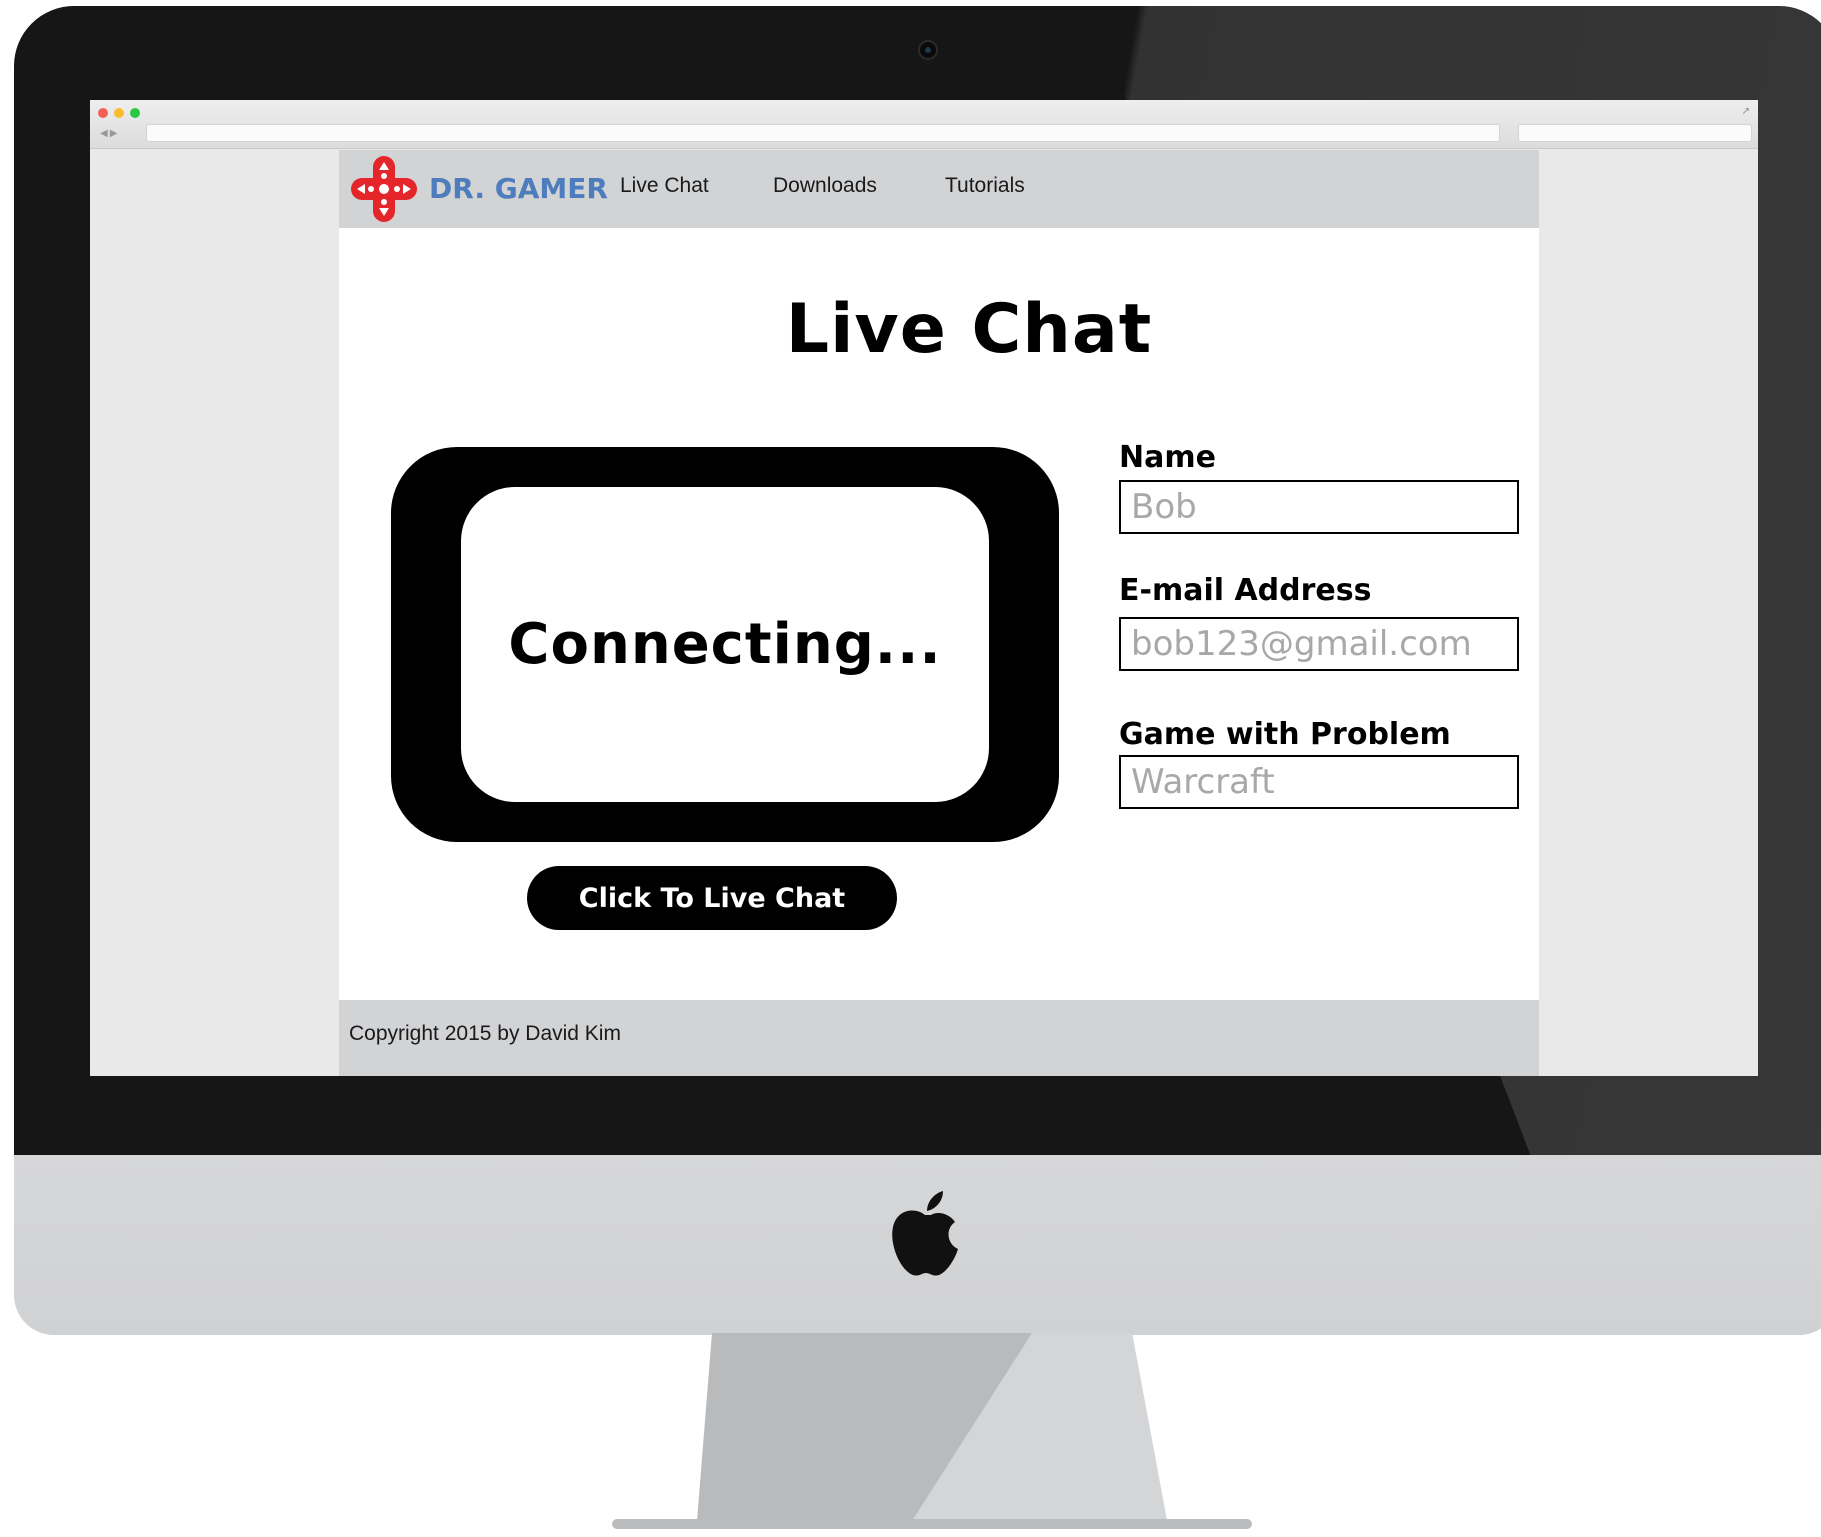  What do you see at coordinates (119, 113) in the screenshot?
I see `minimize-window-icon` at bounding box center [119, 113].